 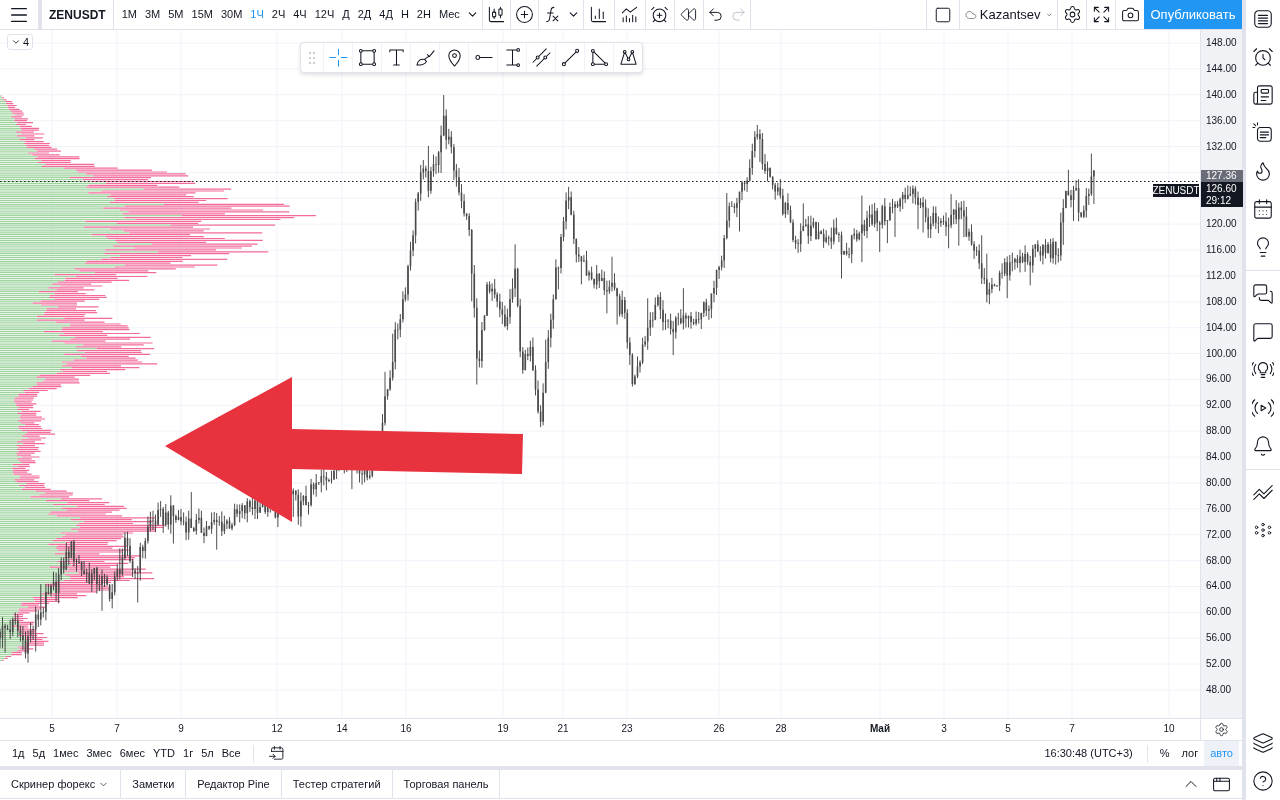 I want to click on last-price-tag: 127.36, so click(x=1222, y=176).